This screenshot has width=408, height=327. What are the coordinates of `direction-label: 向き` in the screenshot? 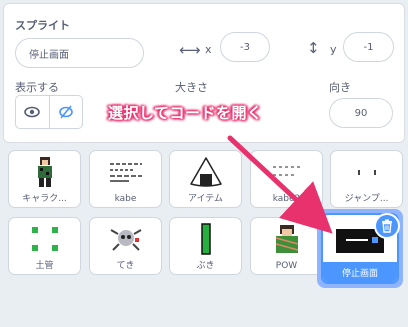 It's located at (340, 87).